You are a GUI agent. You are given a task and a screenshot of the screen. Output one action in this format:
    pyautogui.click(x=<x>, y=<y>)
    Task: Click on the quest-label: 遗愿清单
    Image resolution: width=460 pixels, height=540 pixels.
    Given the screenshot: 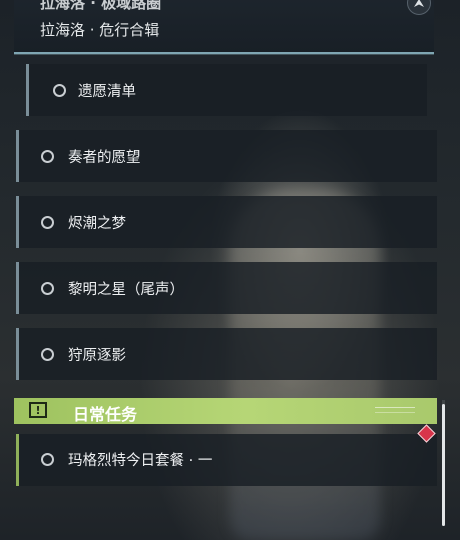 What is the action you would take?
    pyautogui.click(x=107, y=92)
    